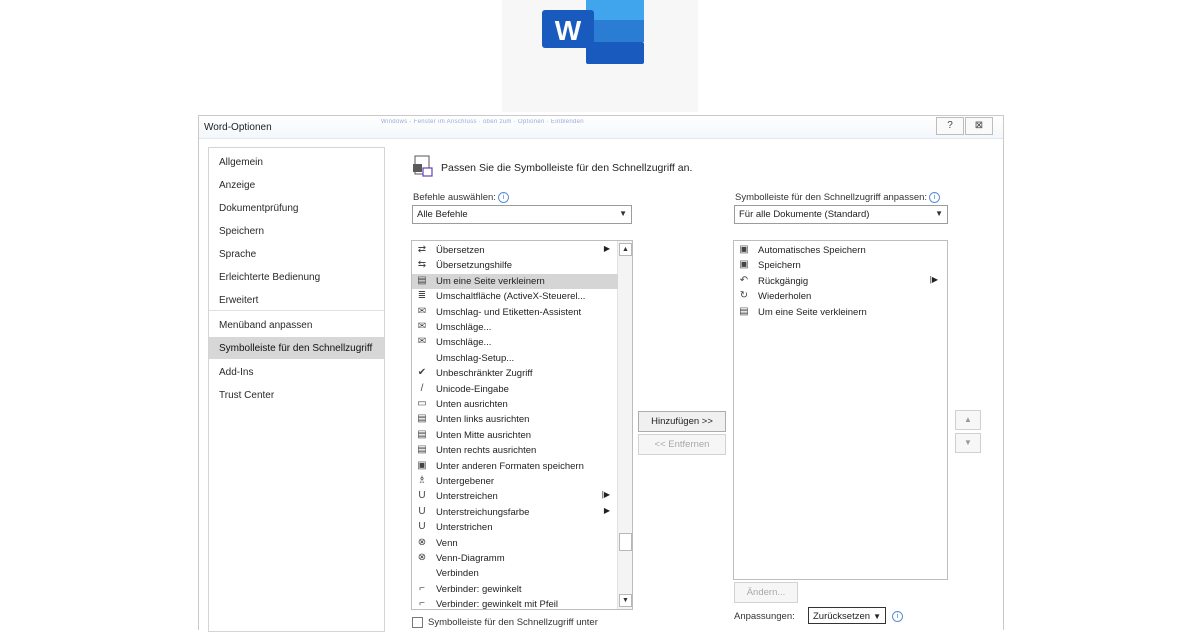 The image size is (1200, 632). Describe the element at coordinates (515, 512) in the screenshot. I see `command-list-item: U Unterstreichungsfarbe ▶` at that location.